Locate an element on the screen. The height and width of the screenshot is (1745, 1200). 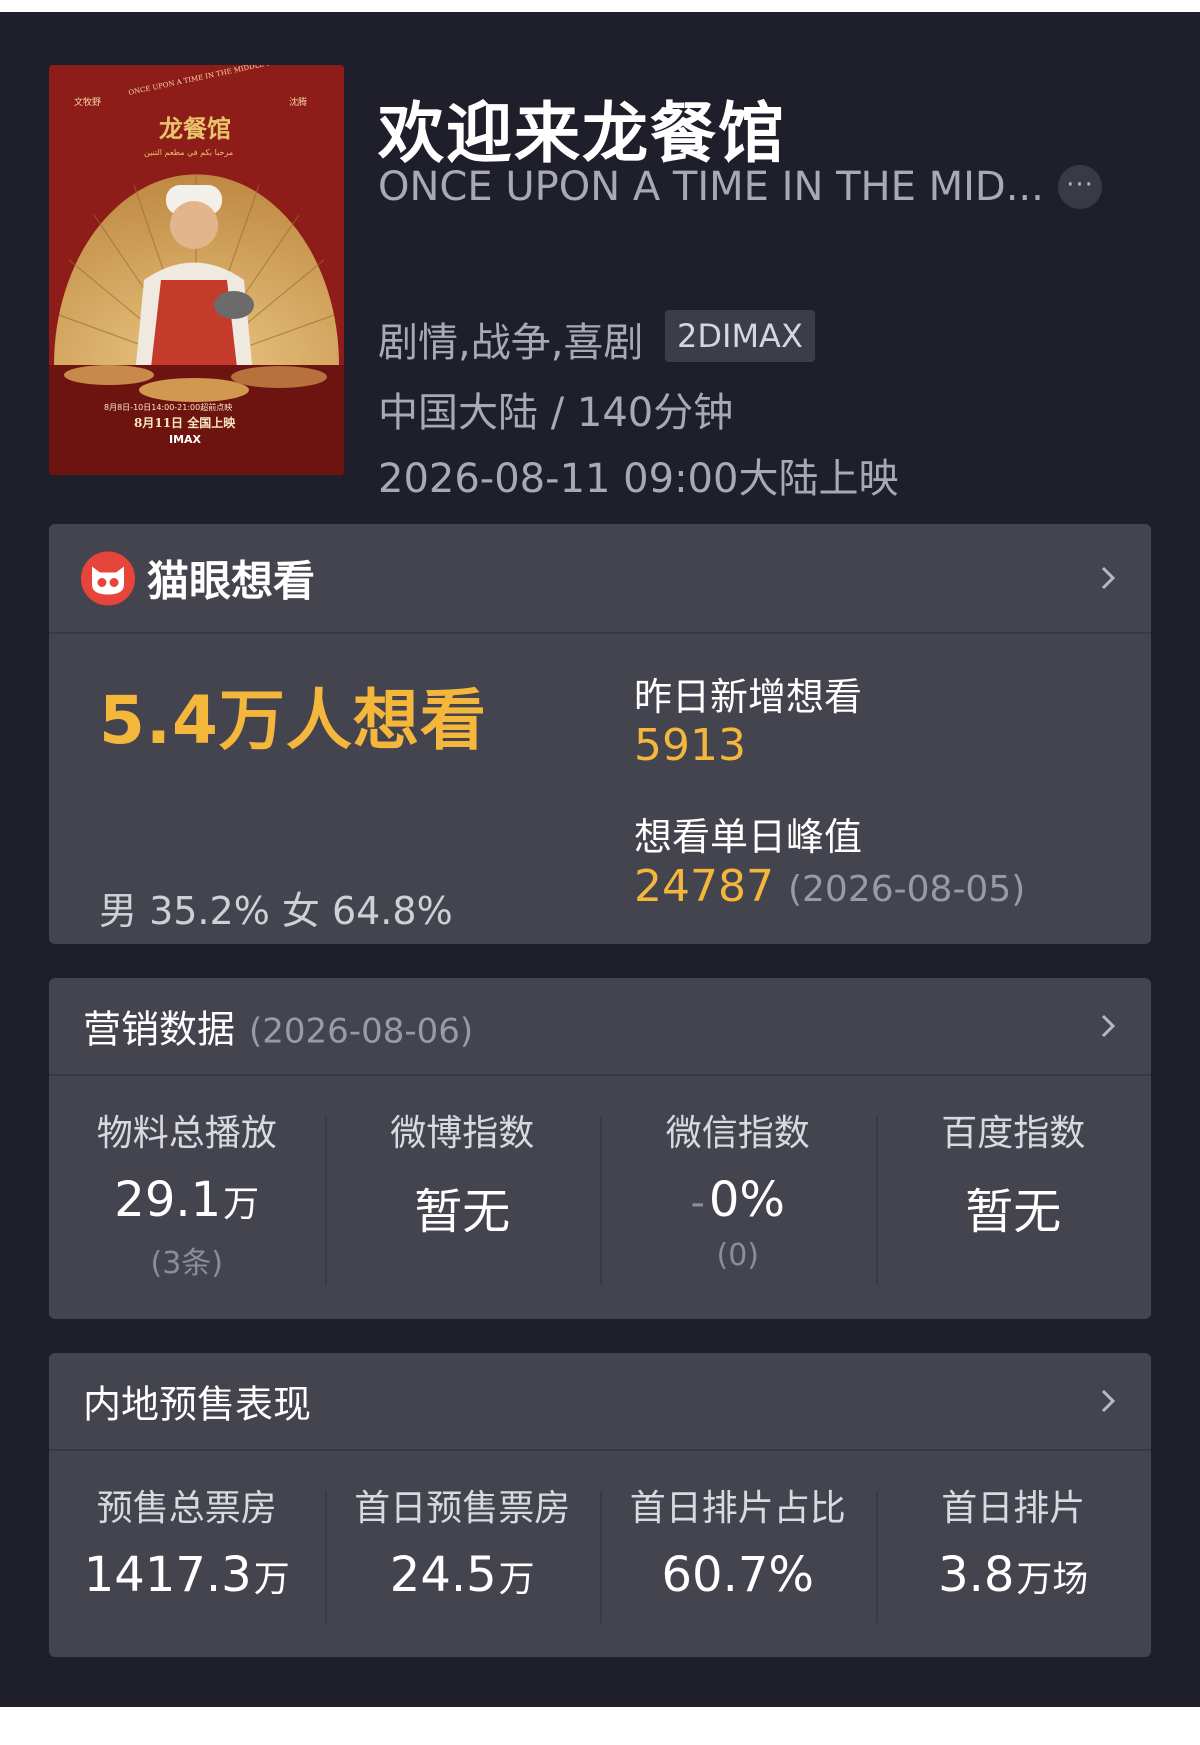
marketing-header: 营销数据 (2026-08-06) is located at coordinates (600, 1027).